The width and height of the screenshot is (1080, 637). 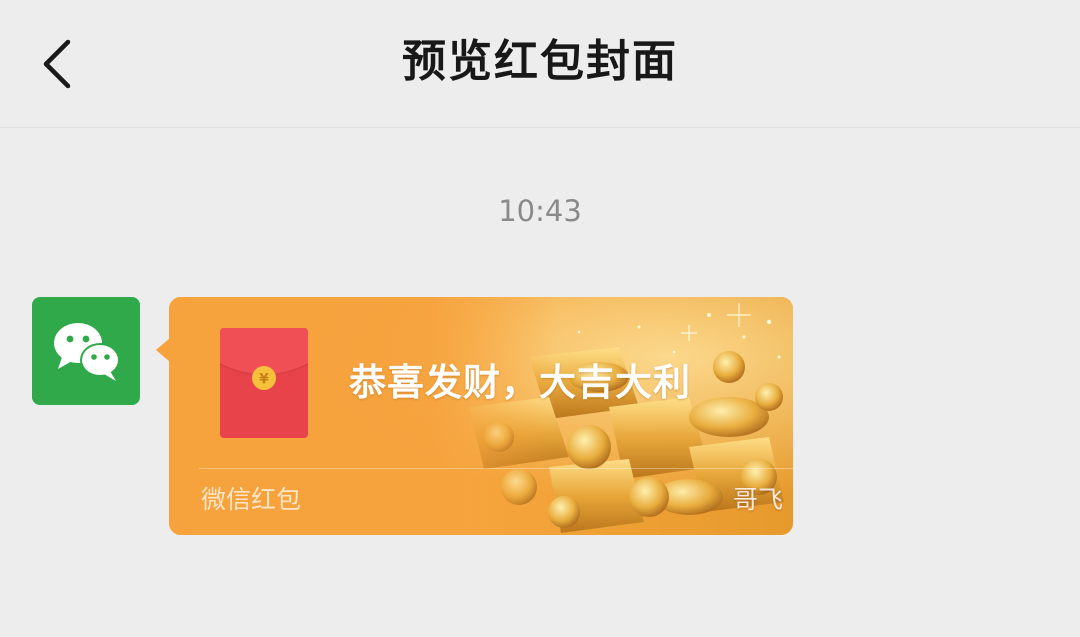 I want to click on bubble-tail, so click(x=163, y=350).